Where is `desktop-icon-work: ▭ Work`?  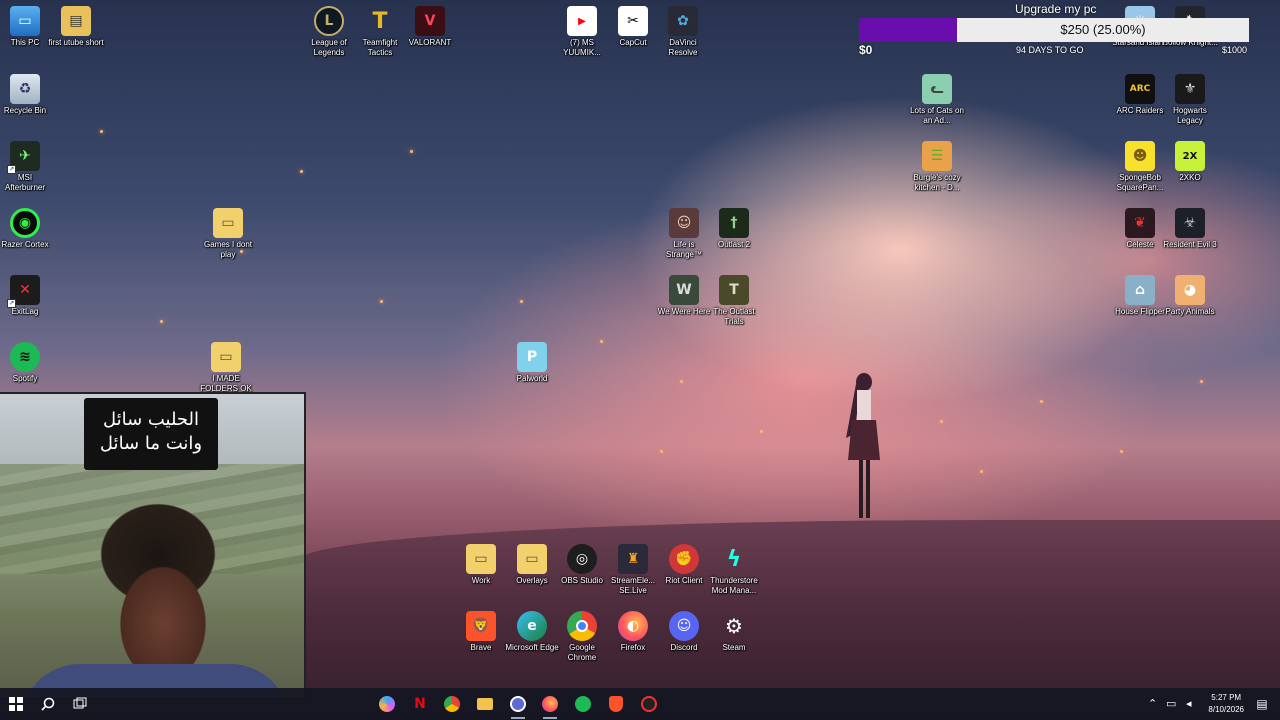 desktop-icon-work: ▭ Work is located at coordinates (481, 565).